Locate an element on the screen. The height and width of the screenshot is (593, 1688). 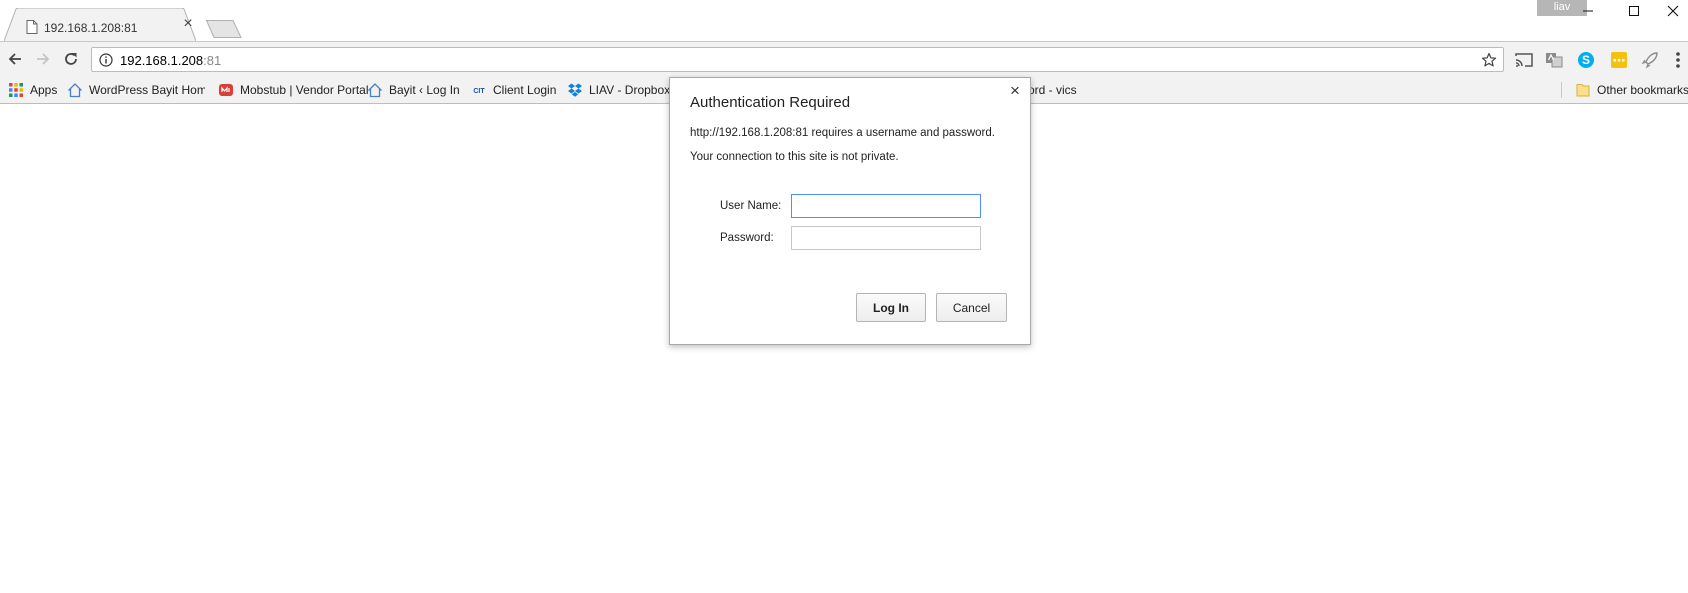
other-bookmarks: Other bookmarks is located at coordinates (1631, 90).